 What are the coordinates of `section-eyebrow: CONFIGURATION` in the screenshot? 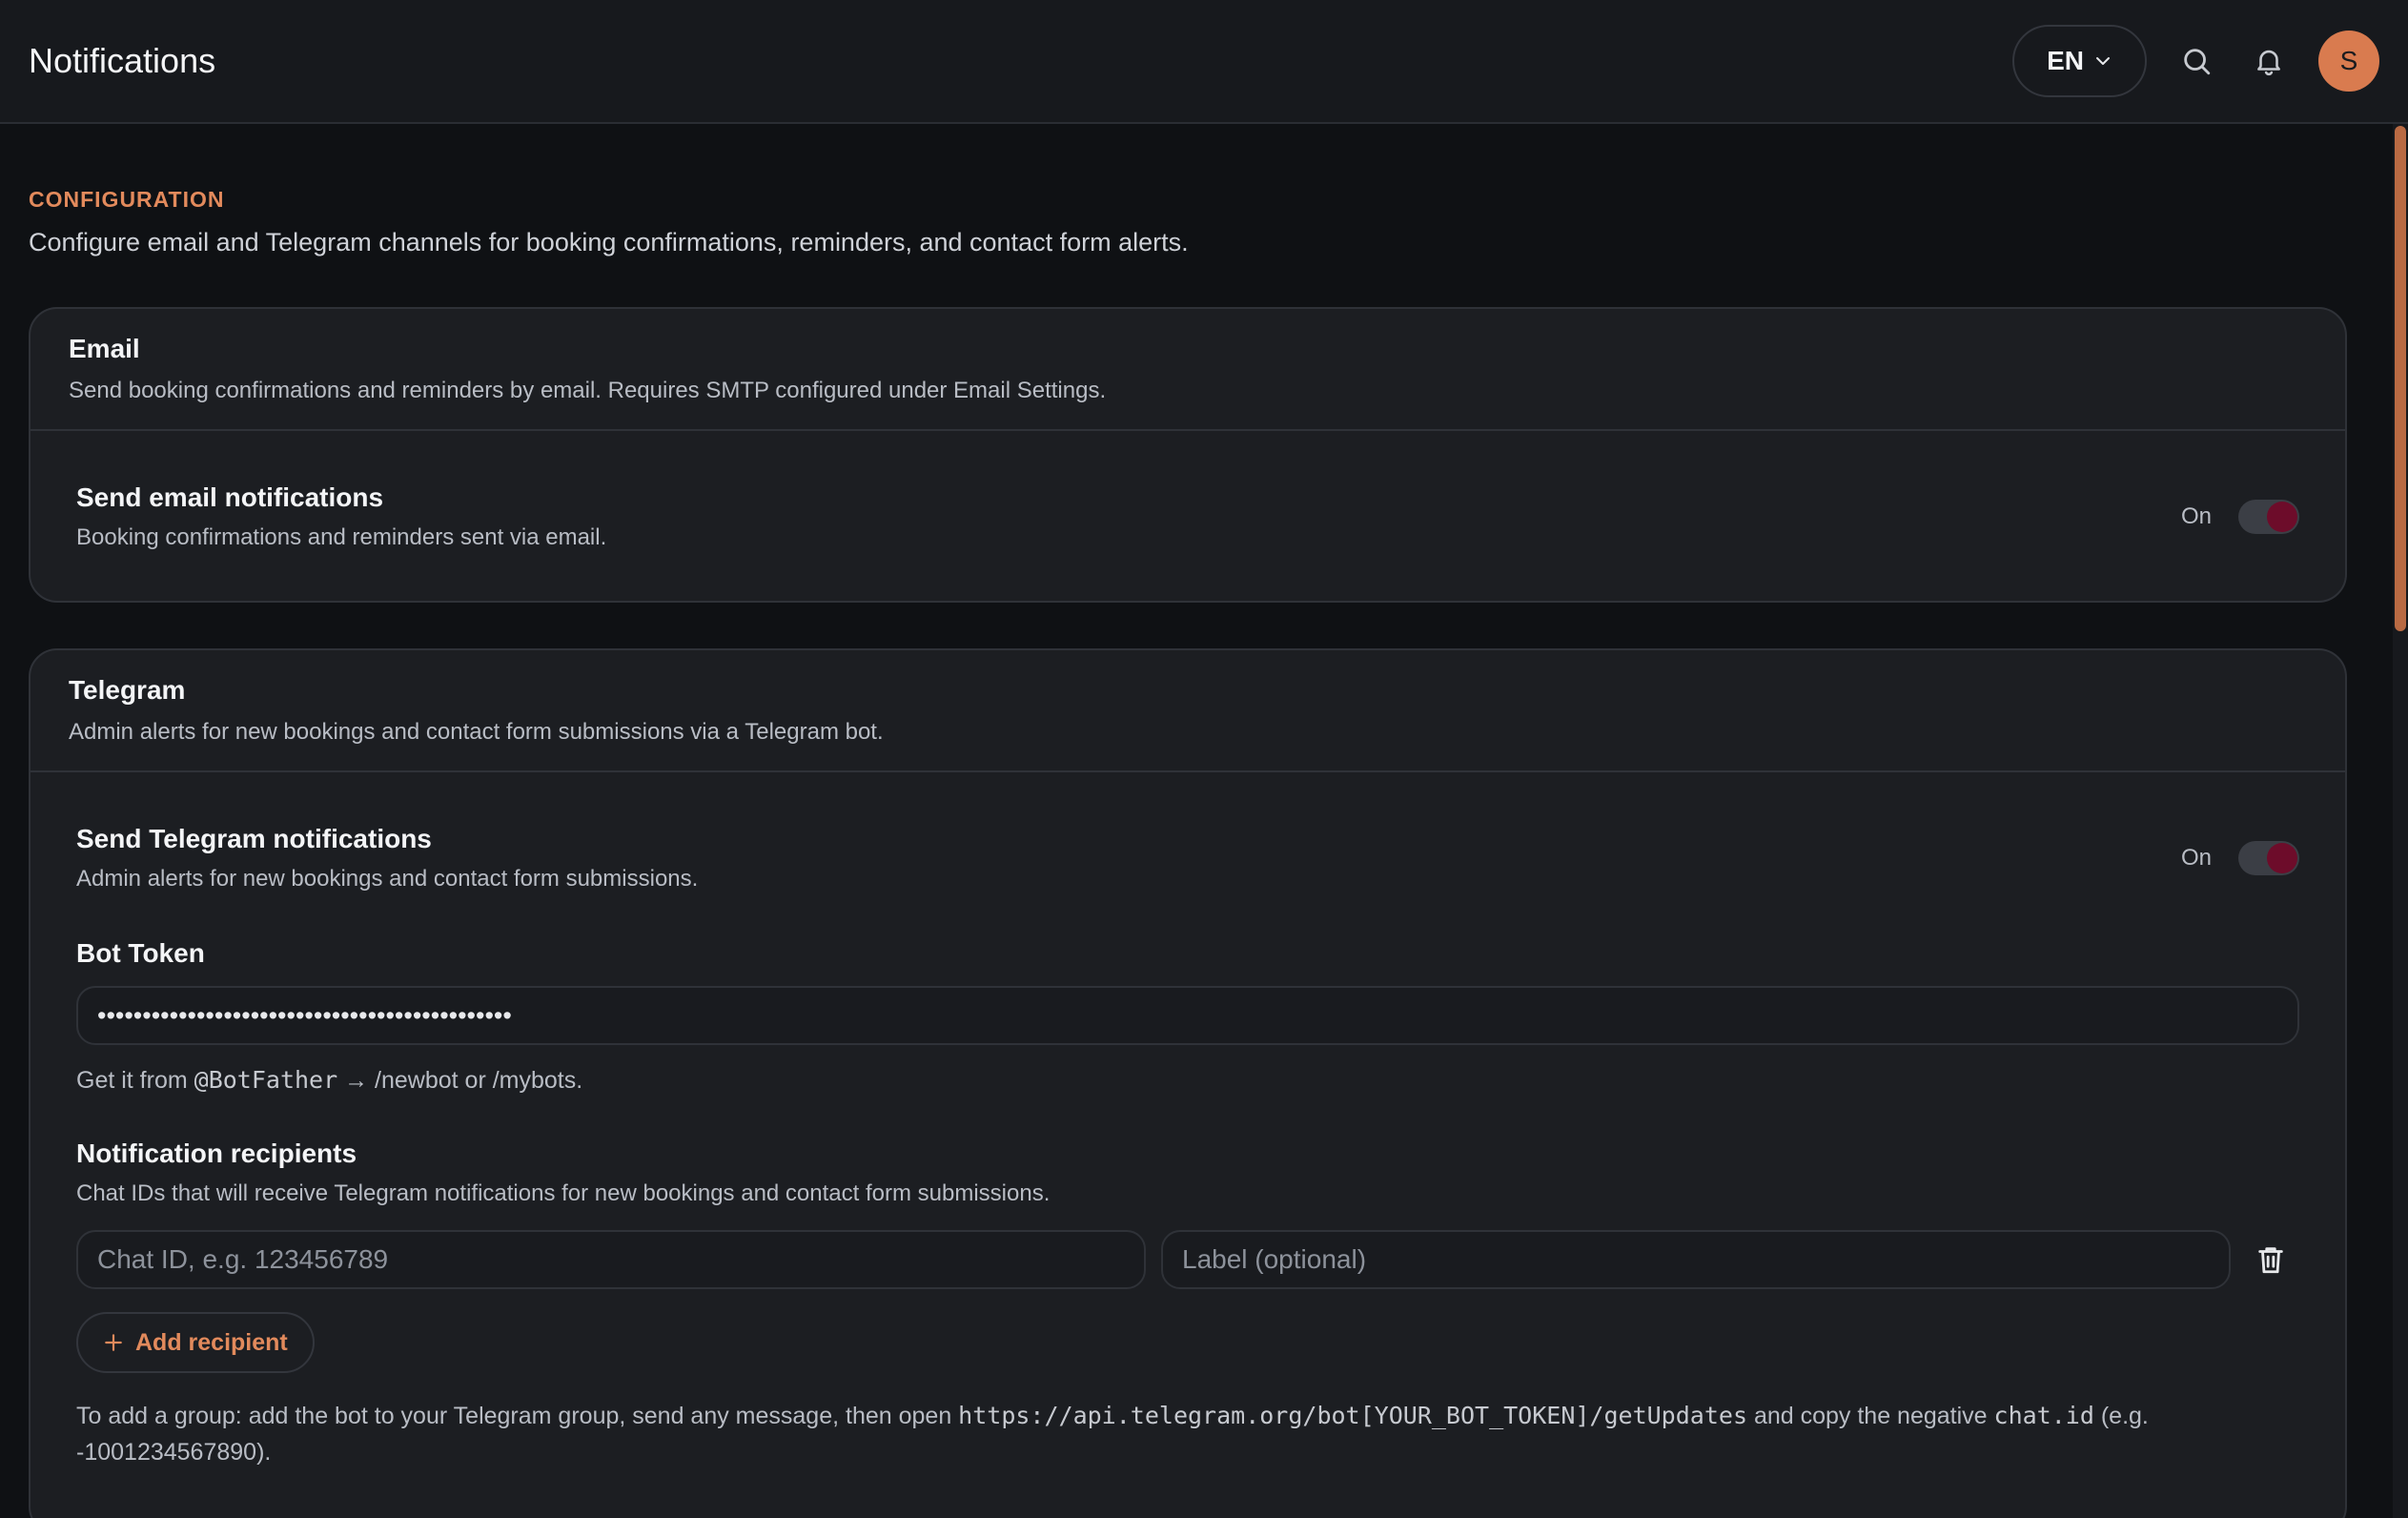 It's located at (127, 199).